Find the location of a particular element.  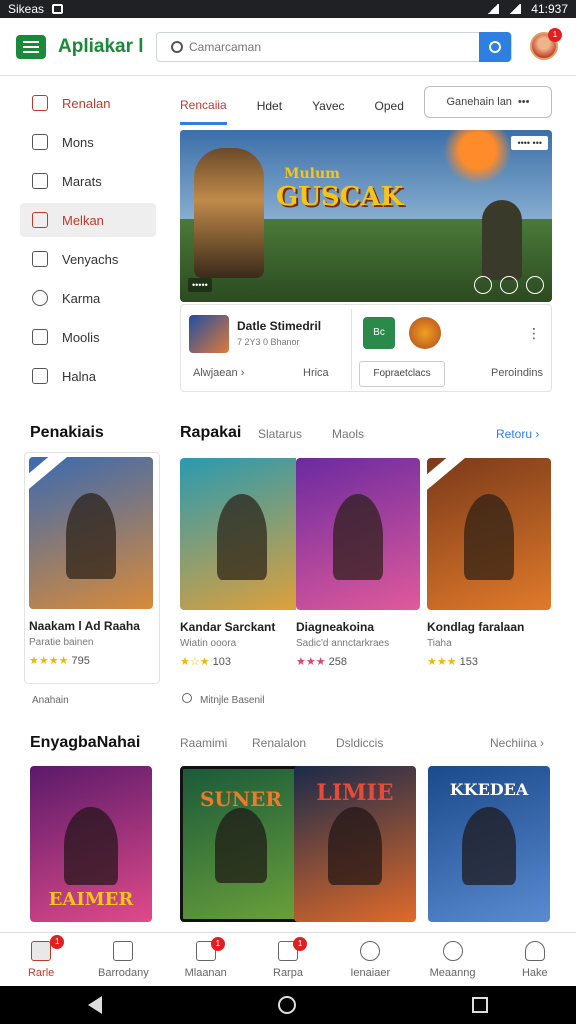

game-card: SUNER is located at coordinates (241, 844).